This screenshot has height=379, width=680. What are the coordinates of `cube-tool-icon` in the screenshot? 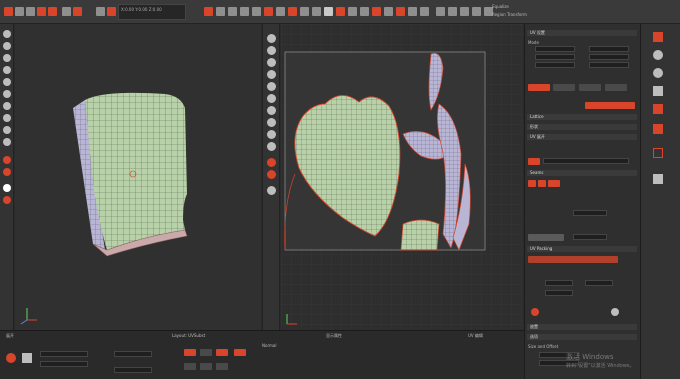 It's located at (7, 46).